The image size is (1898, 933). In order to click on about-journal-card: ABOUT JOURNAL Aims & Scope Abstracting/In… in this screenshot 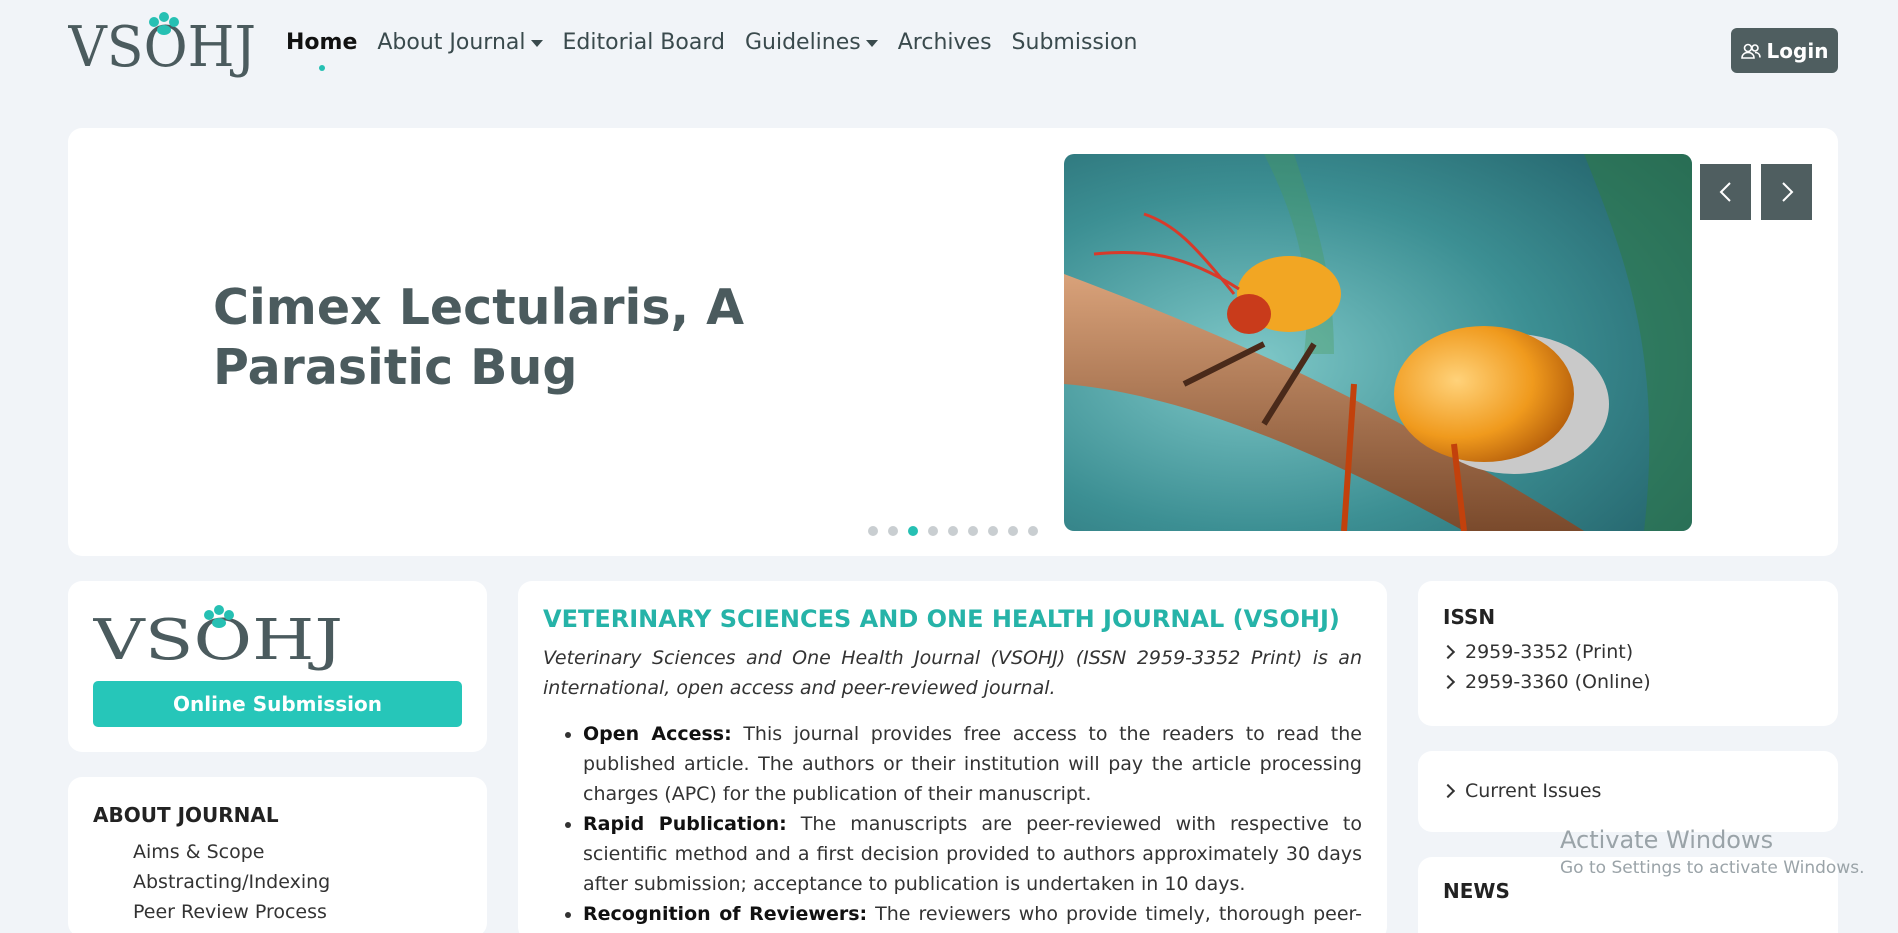, I will do `click(277, 855)`.